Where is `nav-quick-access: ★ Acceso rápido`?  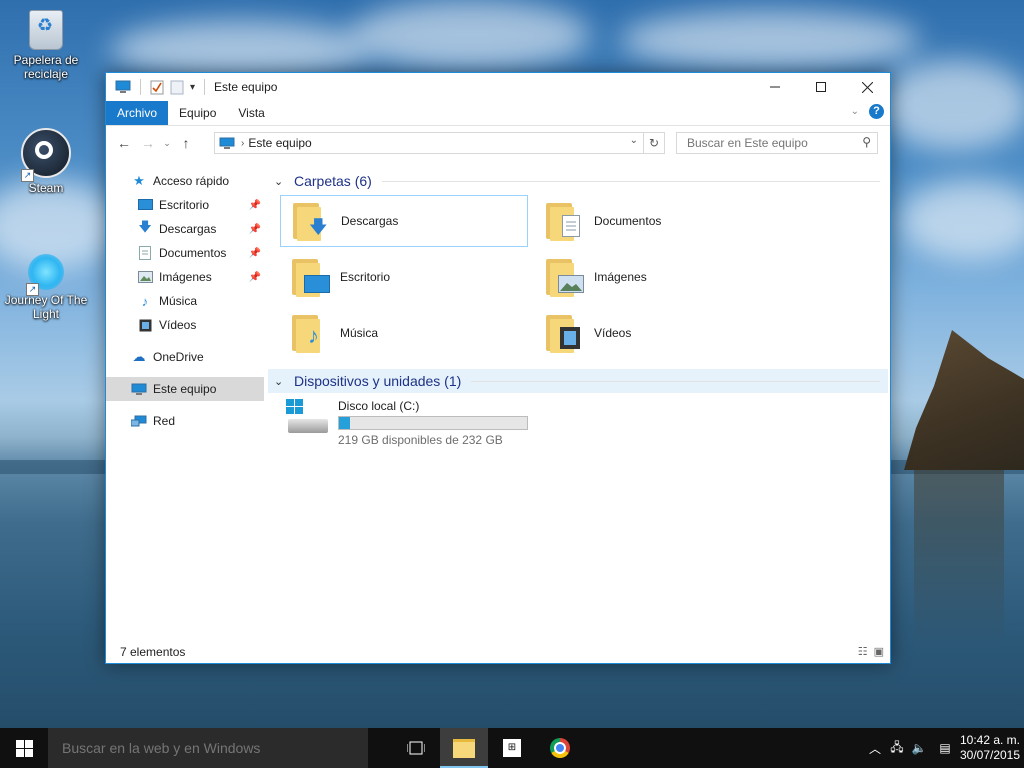 nav-quick-access: ★ Acceso rápido is located at coordinates (185, 181).